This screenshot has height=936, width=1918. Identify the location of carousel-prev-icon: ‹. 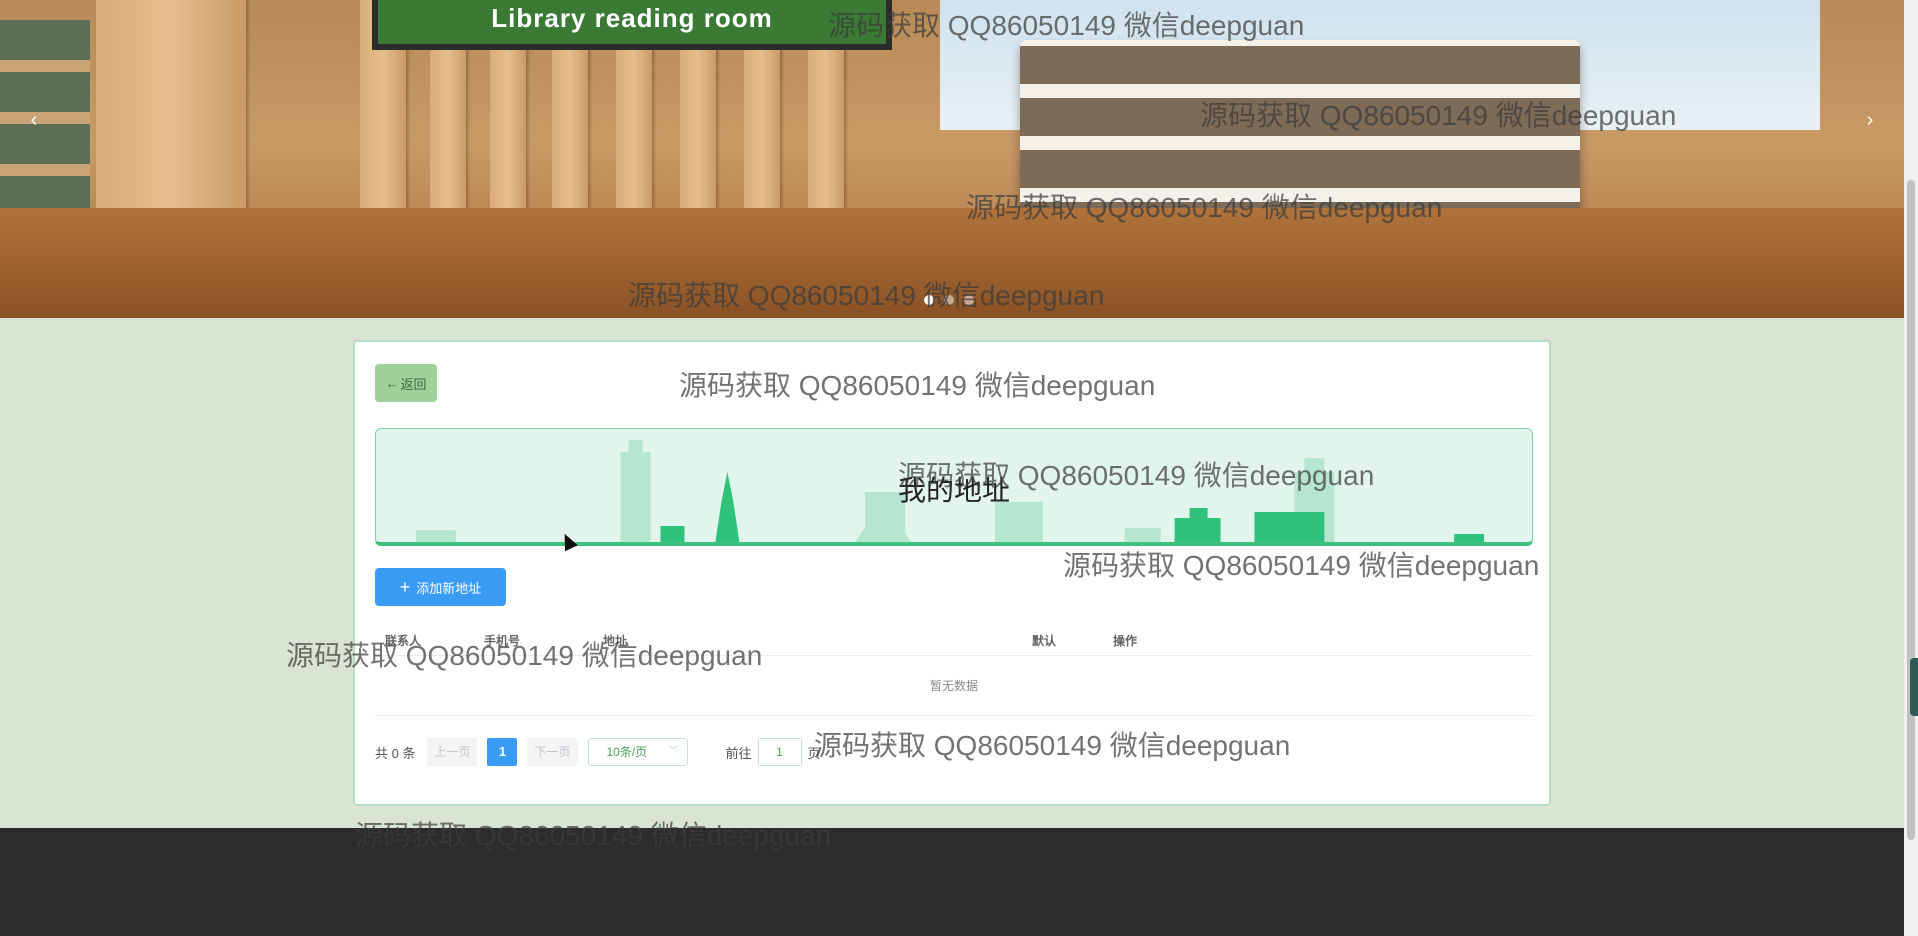
(34, 120).